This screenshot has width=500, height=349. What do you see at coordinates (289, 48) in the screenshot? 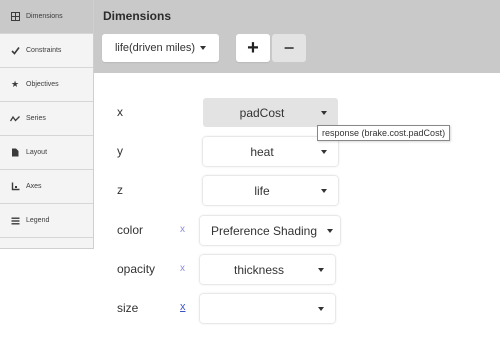
I see `remove-dimension-button: −` at bounding box center [289, 48].